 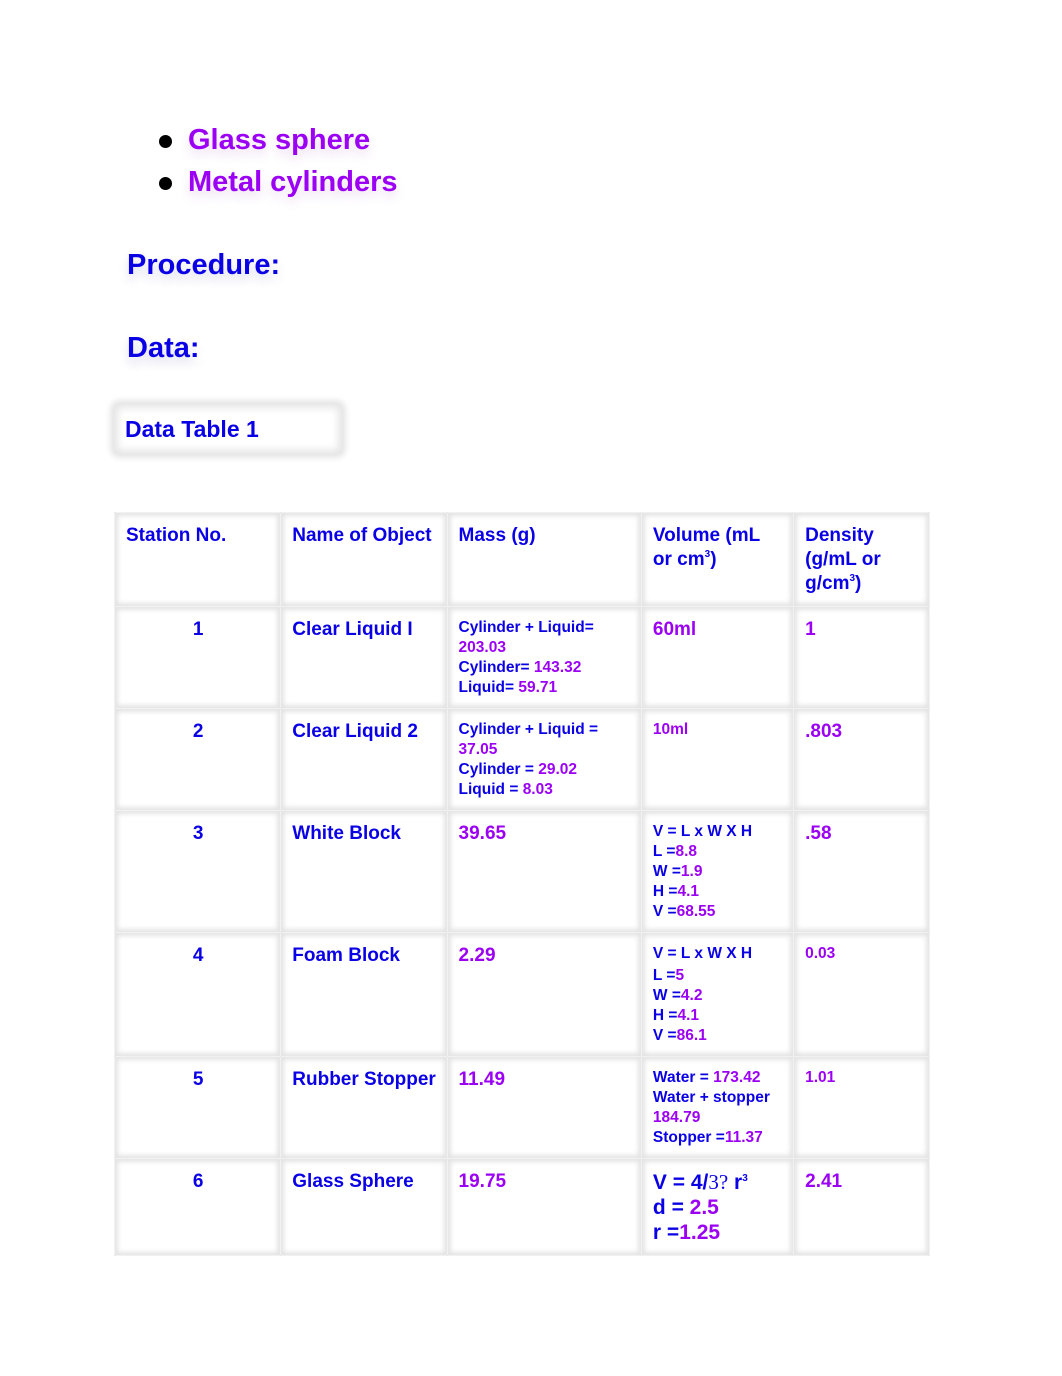 What do you see at coordinates (364, 657) in the screenshot?
I see `name-cell: Clear Liquid I` at bounding box center [364, 657].